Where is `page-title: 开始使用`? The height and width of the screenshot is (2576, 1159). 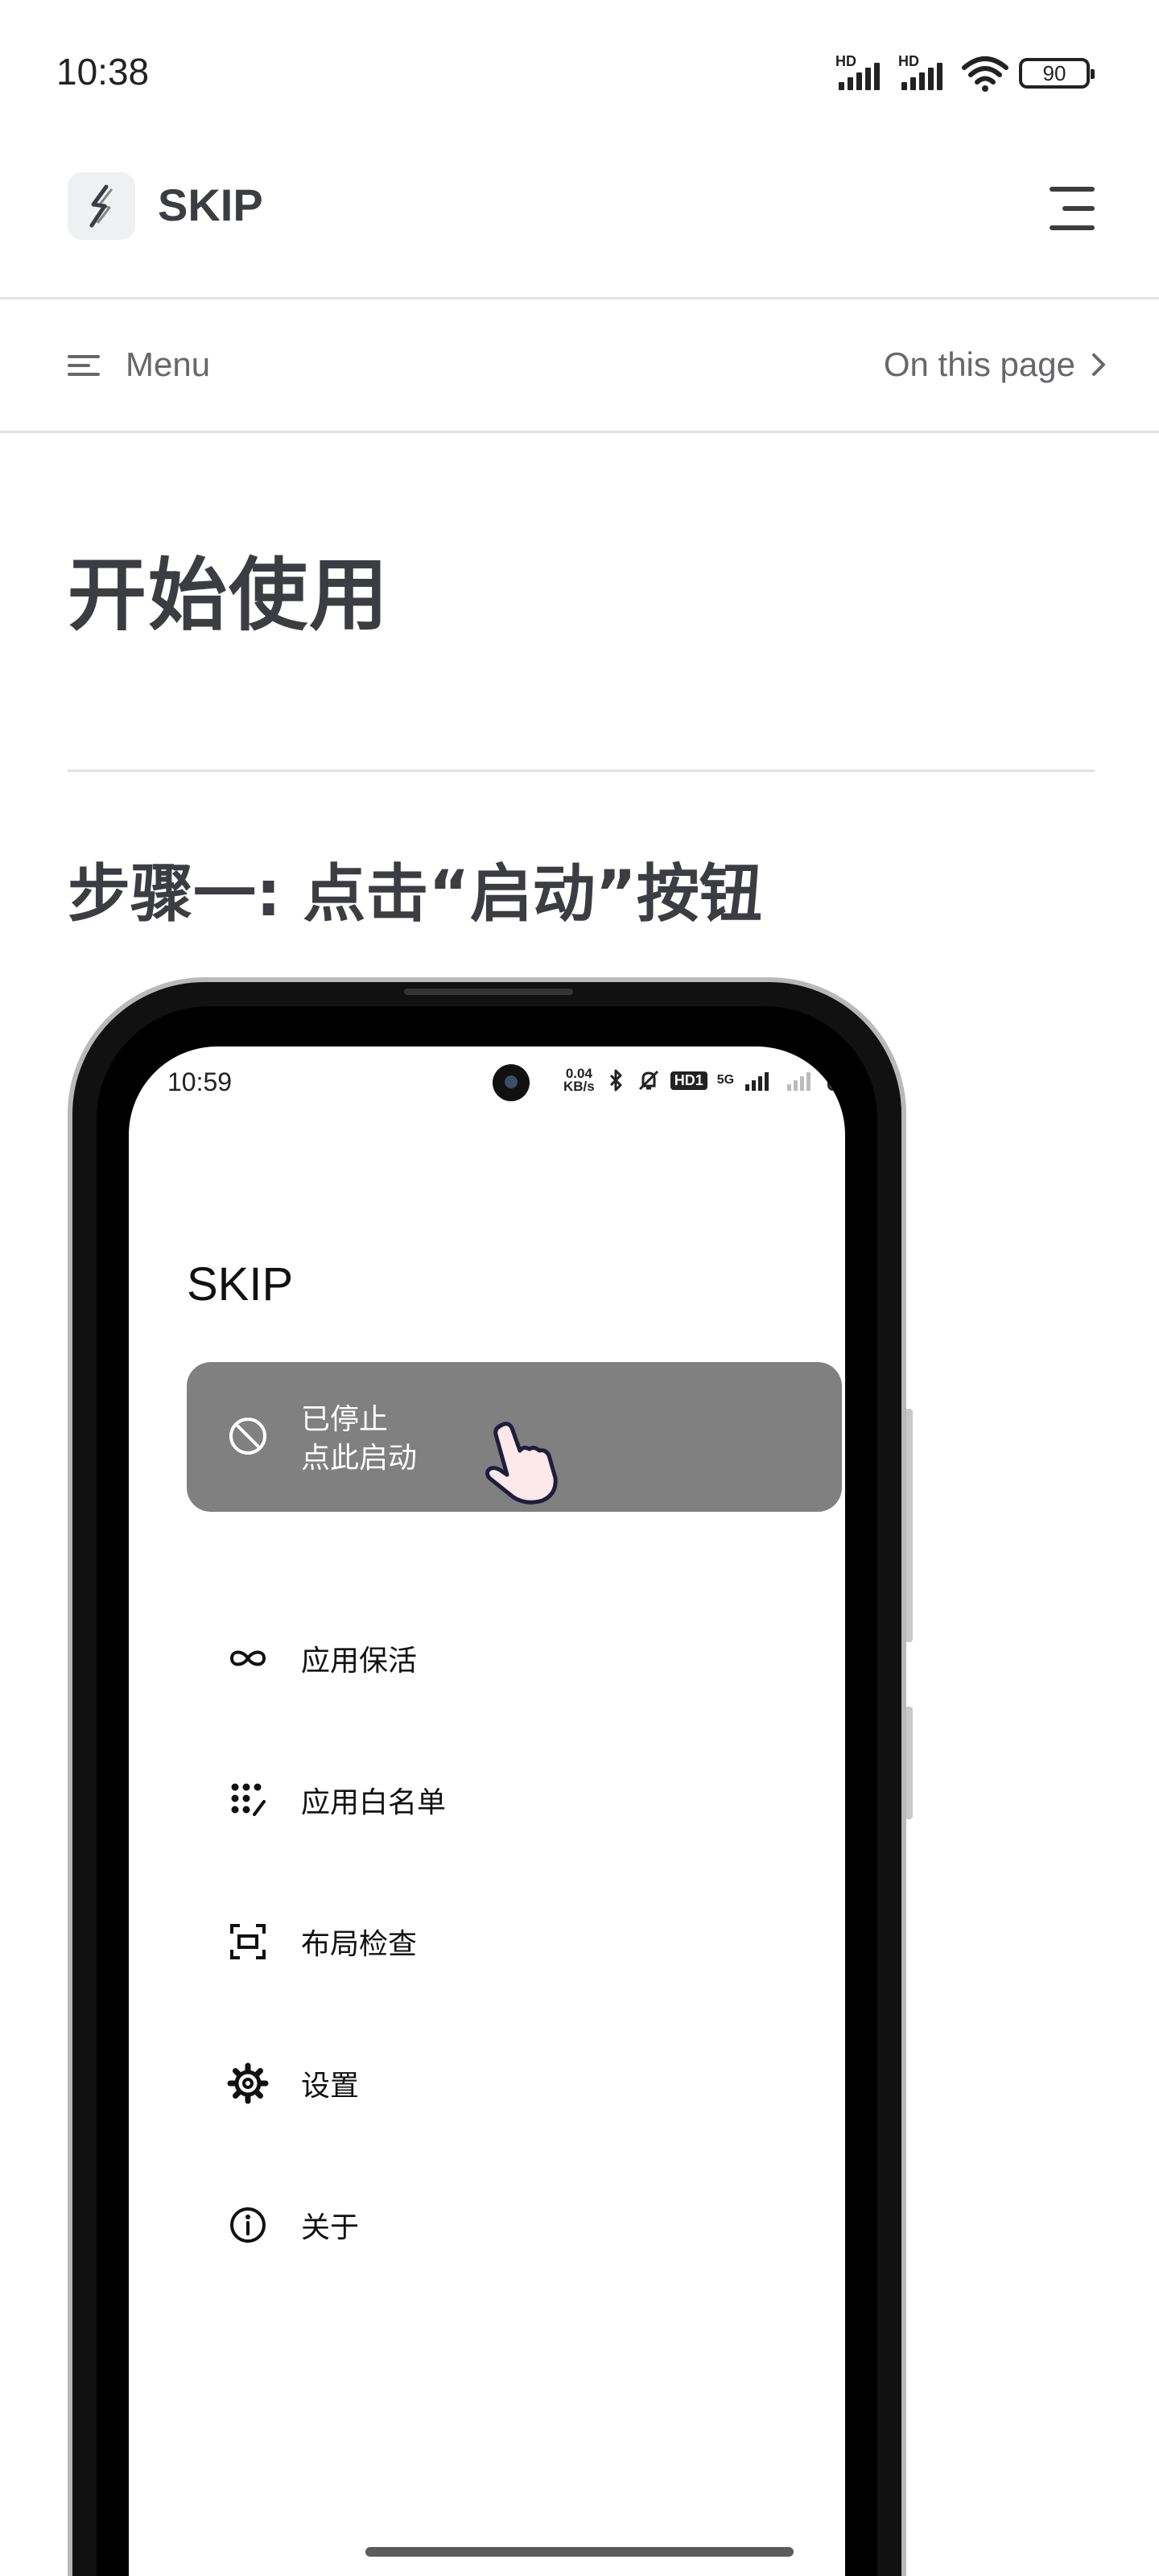
page-title: 开始使用 is located at coordinates (229, 596).